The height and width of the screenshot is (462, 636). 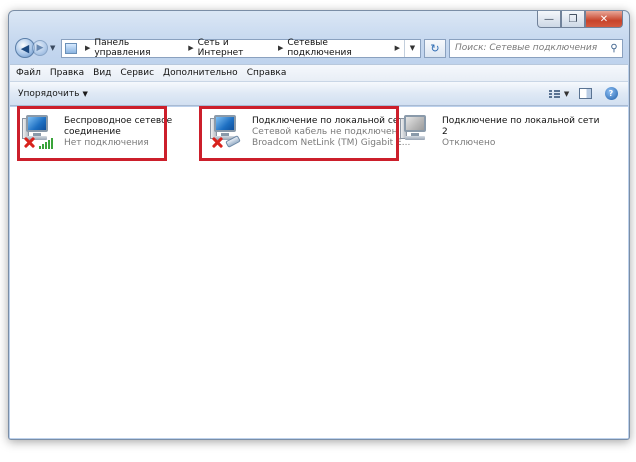 What do you see at coordinates (49, 93) in the screenshot?
I see `organize-label: Упорядочить` at bounding box center [49, 93].